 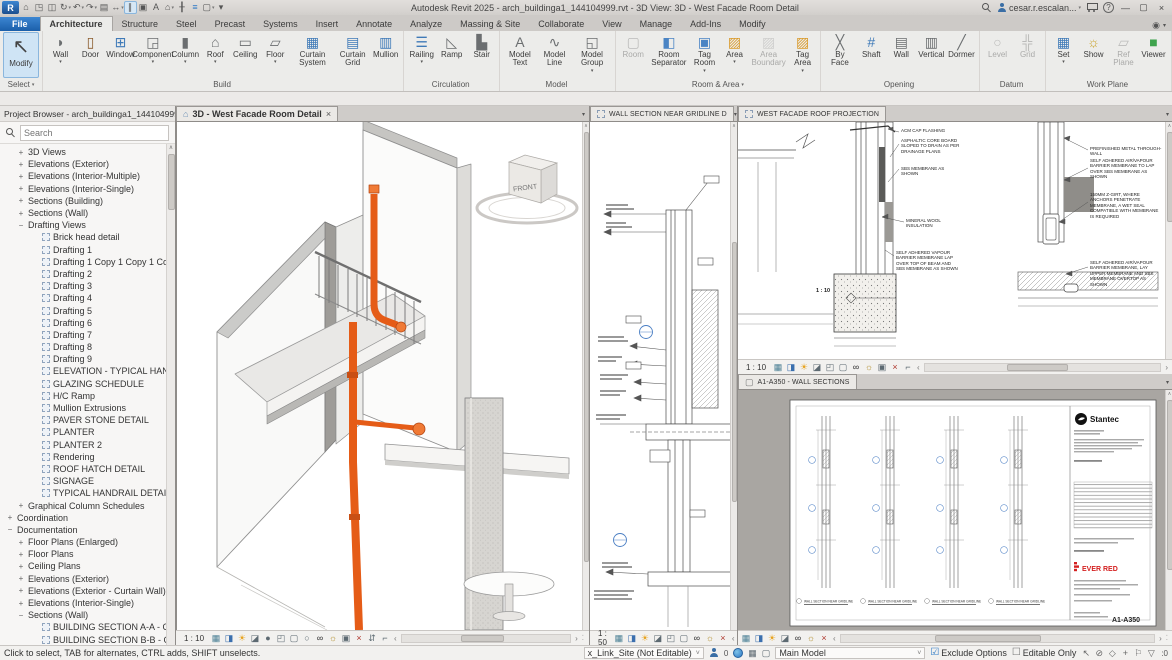 I want to click on tree-item: SIGNAGE, so click(x=87, y=481).